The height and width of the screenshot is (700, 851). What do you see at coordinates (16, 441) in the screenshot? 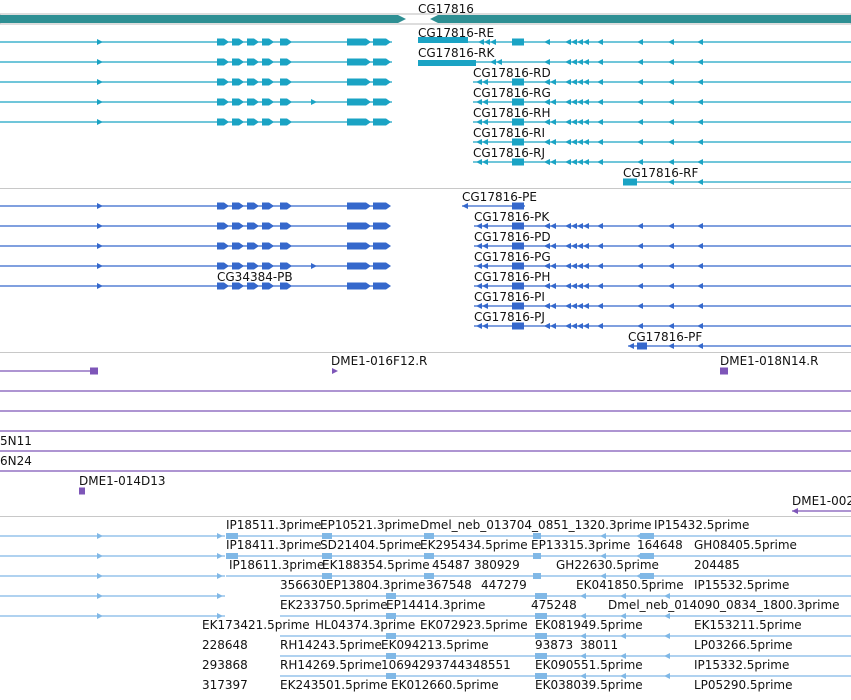
I see `clone-label: 5N11` at bounding box center [16, 441].